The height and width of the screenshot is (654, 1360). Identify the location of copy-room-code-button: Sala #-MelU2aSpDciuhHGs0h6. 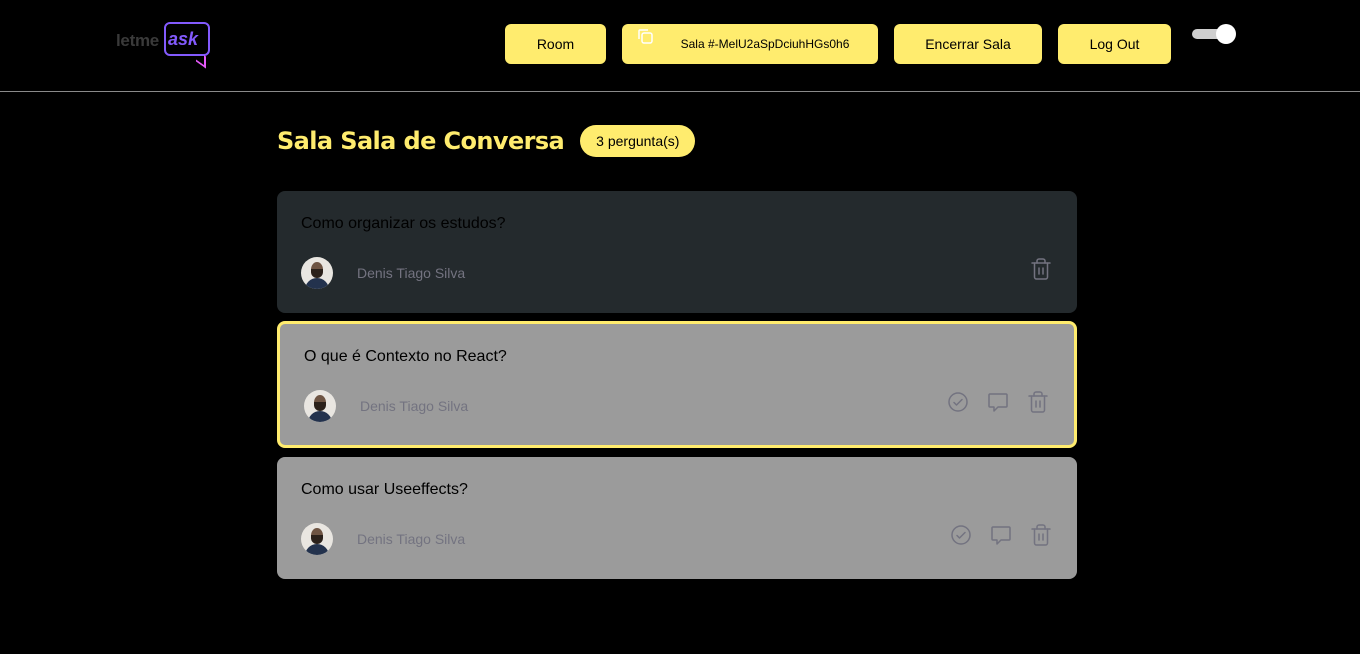
(750, 44).